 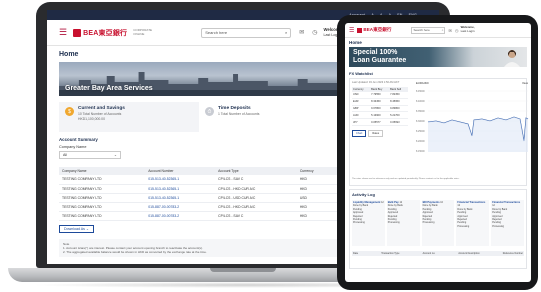 I want to click on activity-col-header: Transaction Type, so click(x=390, y=253).